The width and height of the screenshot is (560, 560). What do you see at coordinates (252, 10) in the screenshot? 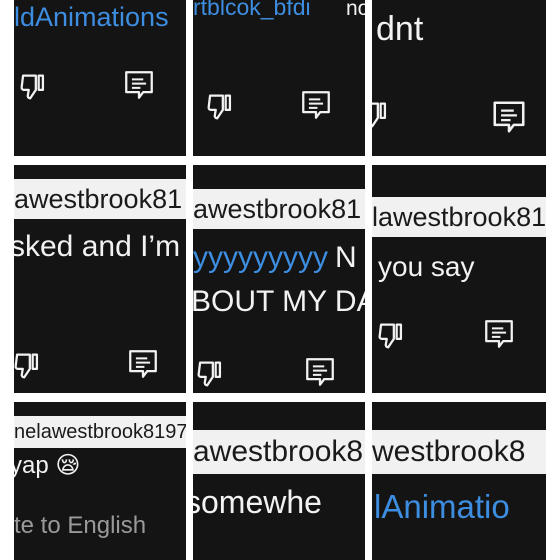
I see `comment-handle: rtblcok_bfdi` at bounding box center [252, 10].